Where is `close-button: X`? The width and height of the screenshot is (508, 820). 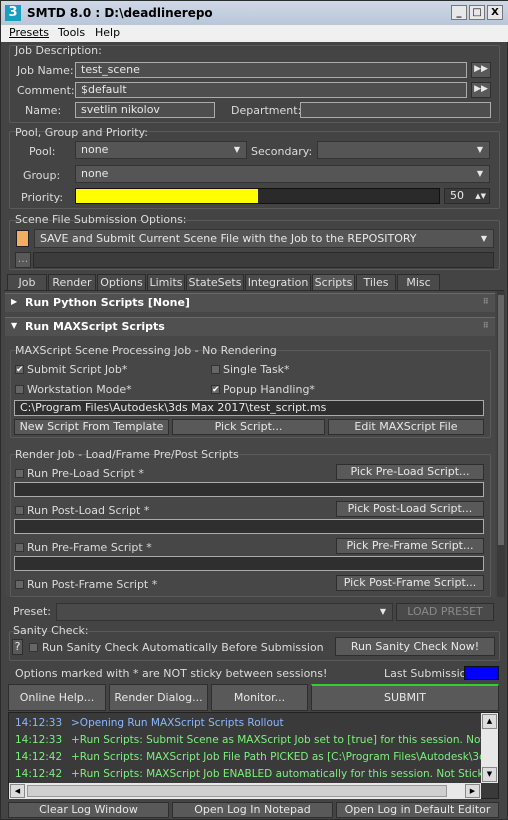
close-button: X is located at coordinates (495, 12).